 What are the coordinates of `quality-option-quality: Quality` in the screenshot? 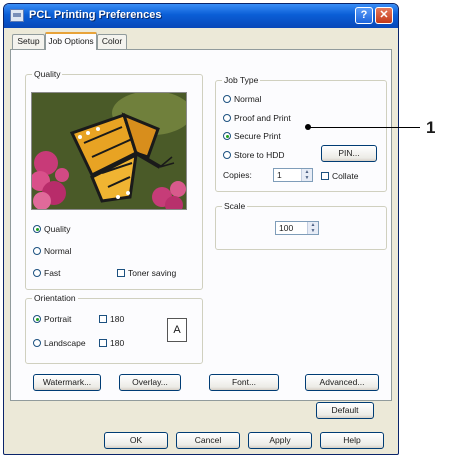 It's located at (51, 229).